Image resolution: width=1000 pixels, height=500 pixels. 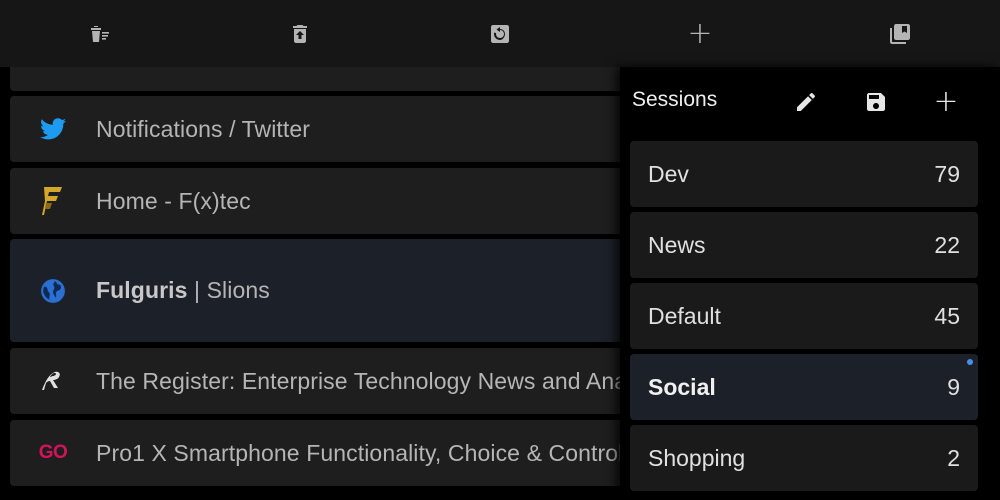 What do you see at coordinates (330, 129) in the screenshot?
I see `tab-item: Notifications / Twitter` at bounding box center [330, 129].